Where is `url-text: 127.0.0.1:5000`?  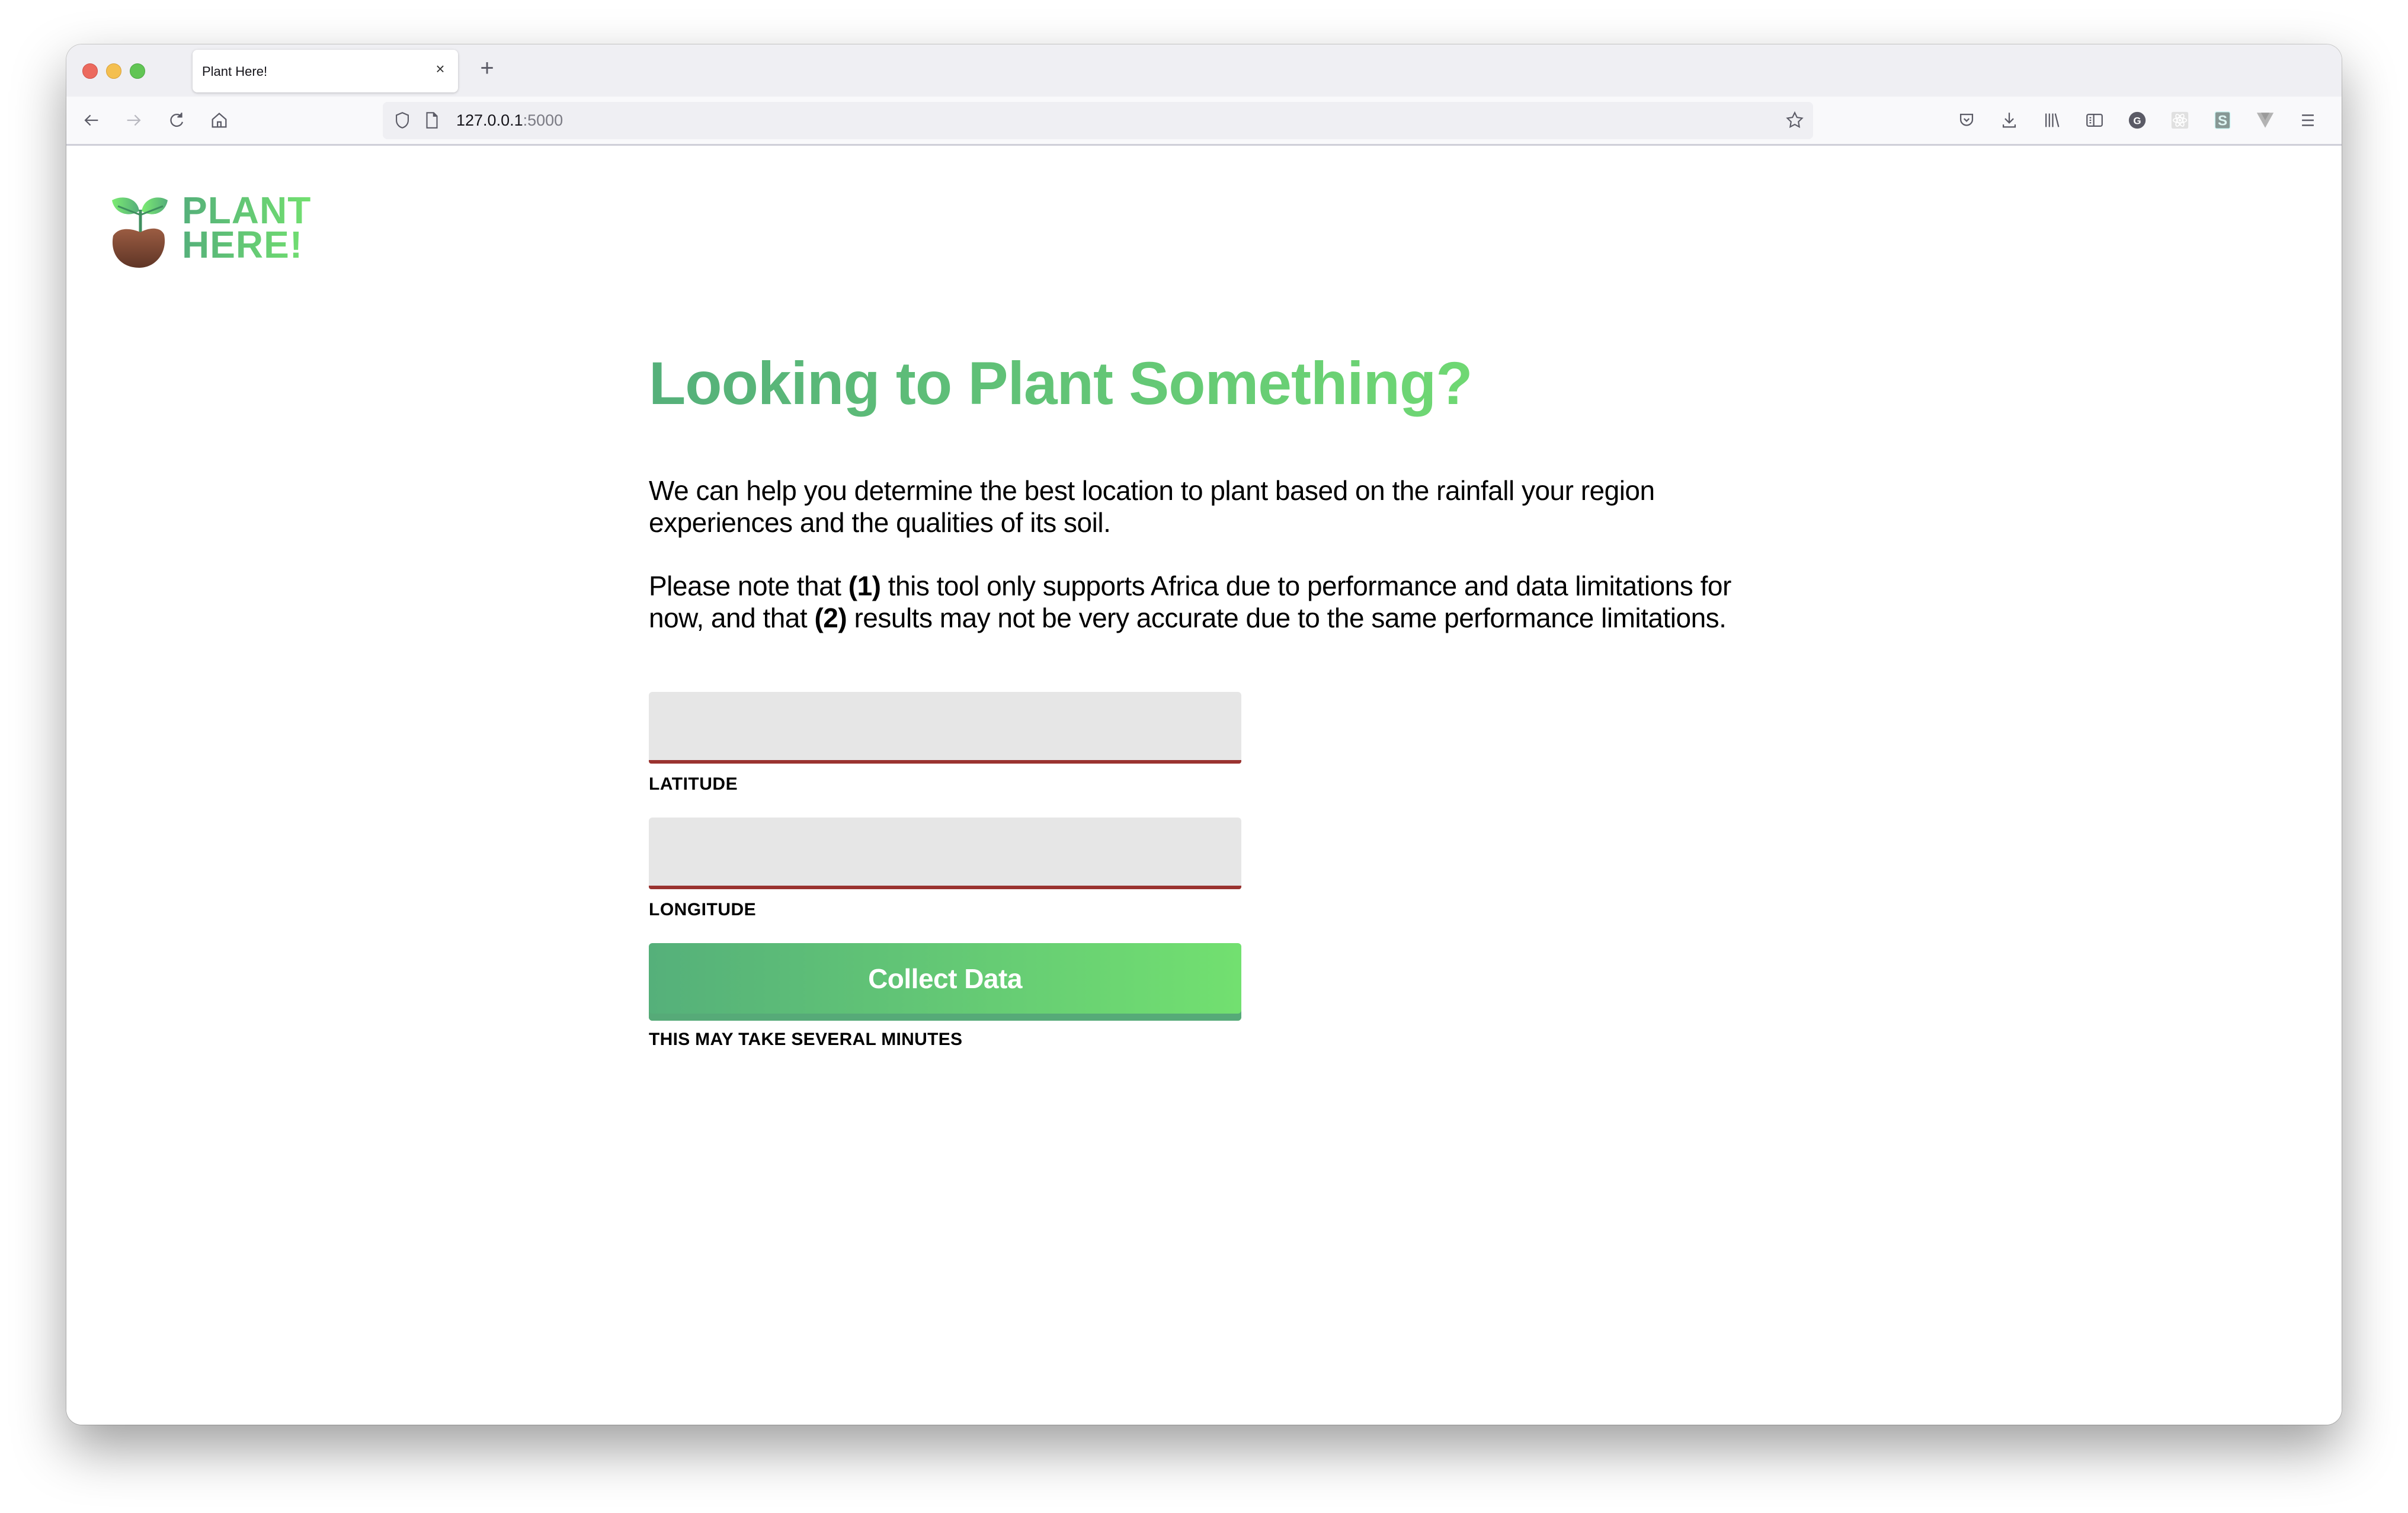 url-text: 127.0.0.1:5000 is located at coordinates (509, 120).